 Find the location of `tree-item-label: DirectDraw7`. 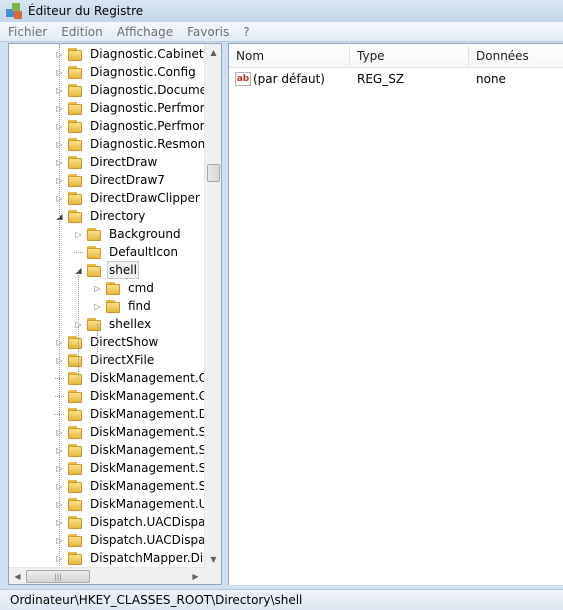

tree-item-label: DirectDraw7 is located at coordinates (127, 180).